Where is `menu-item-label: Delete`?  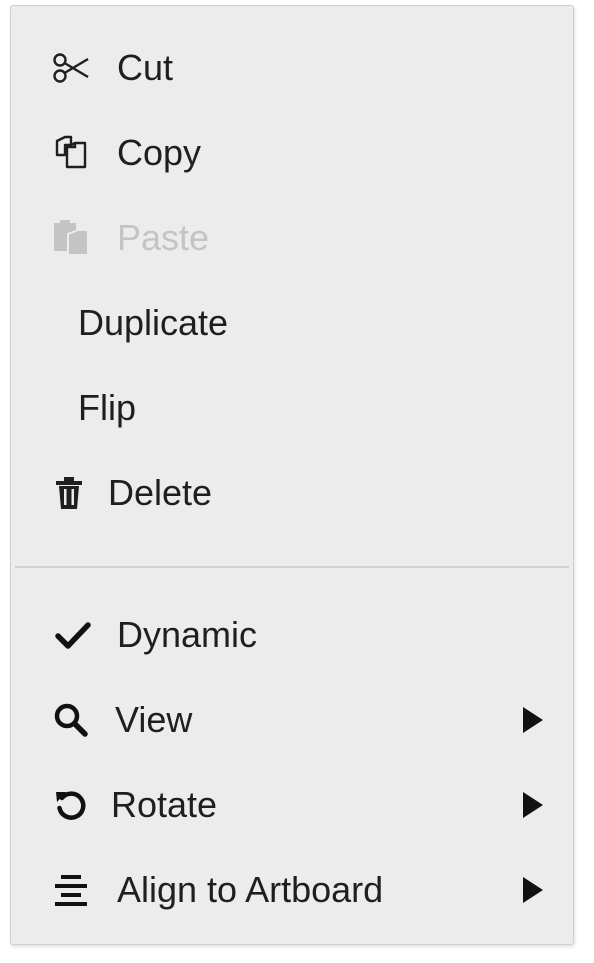 menu-item-label: Delete is located at coordinates (160, 492).